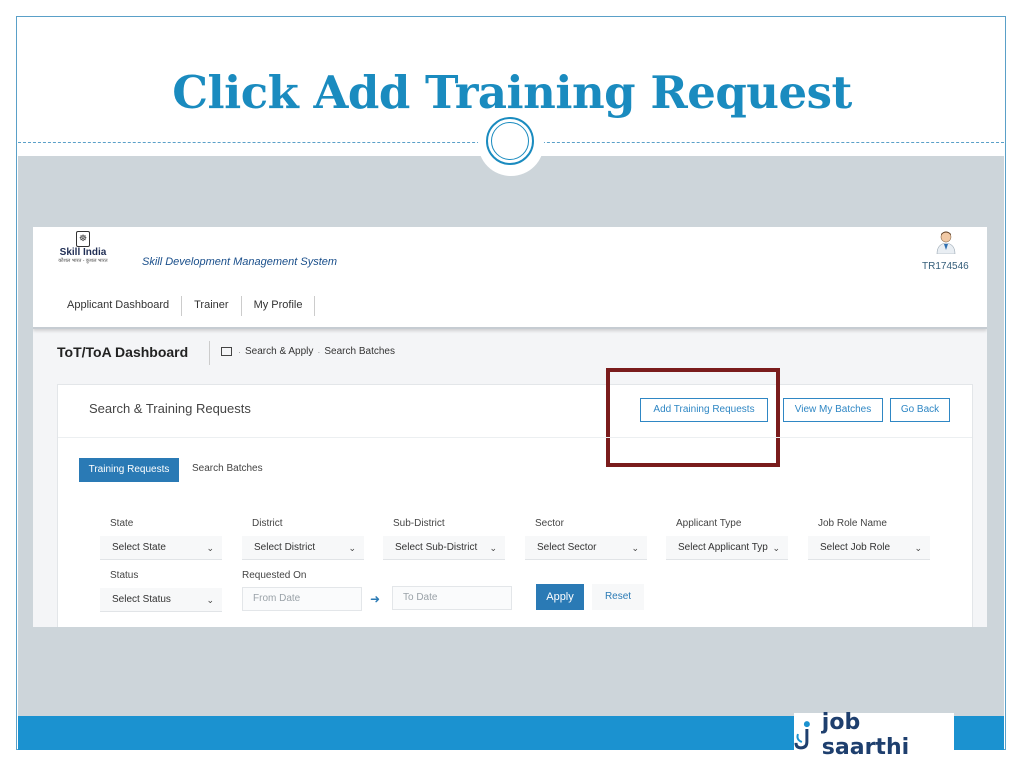 The height and width of the screenshot is (768, 1024). Describe the element at coordinates (122, 523) in the screenshot. I see `state-label: State` at that location.